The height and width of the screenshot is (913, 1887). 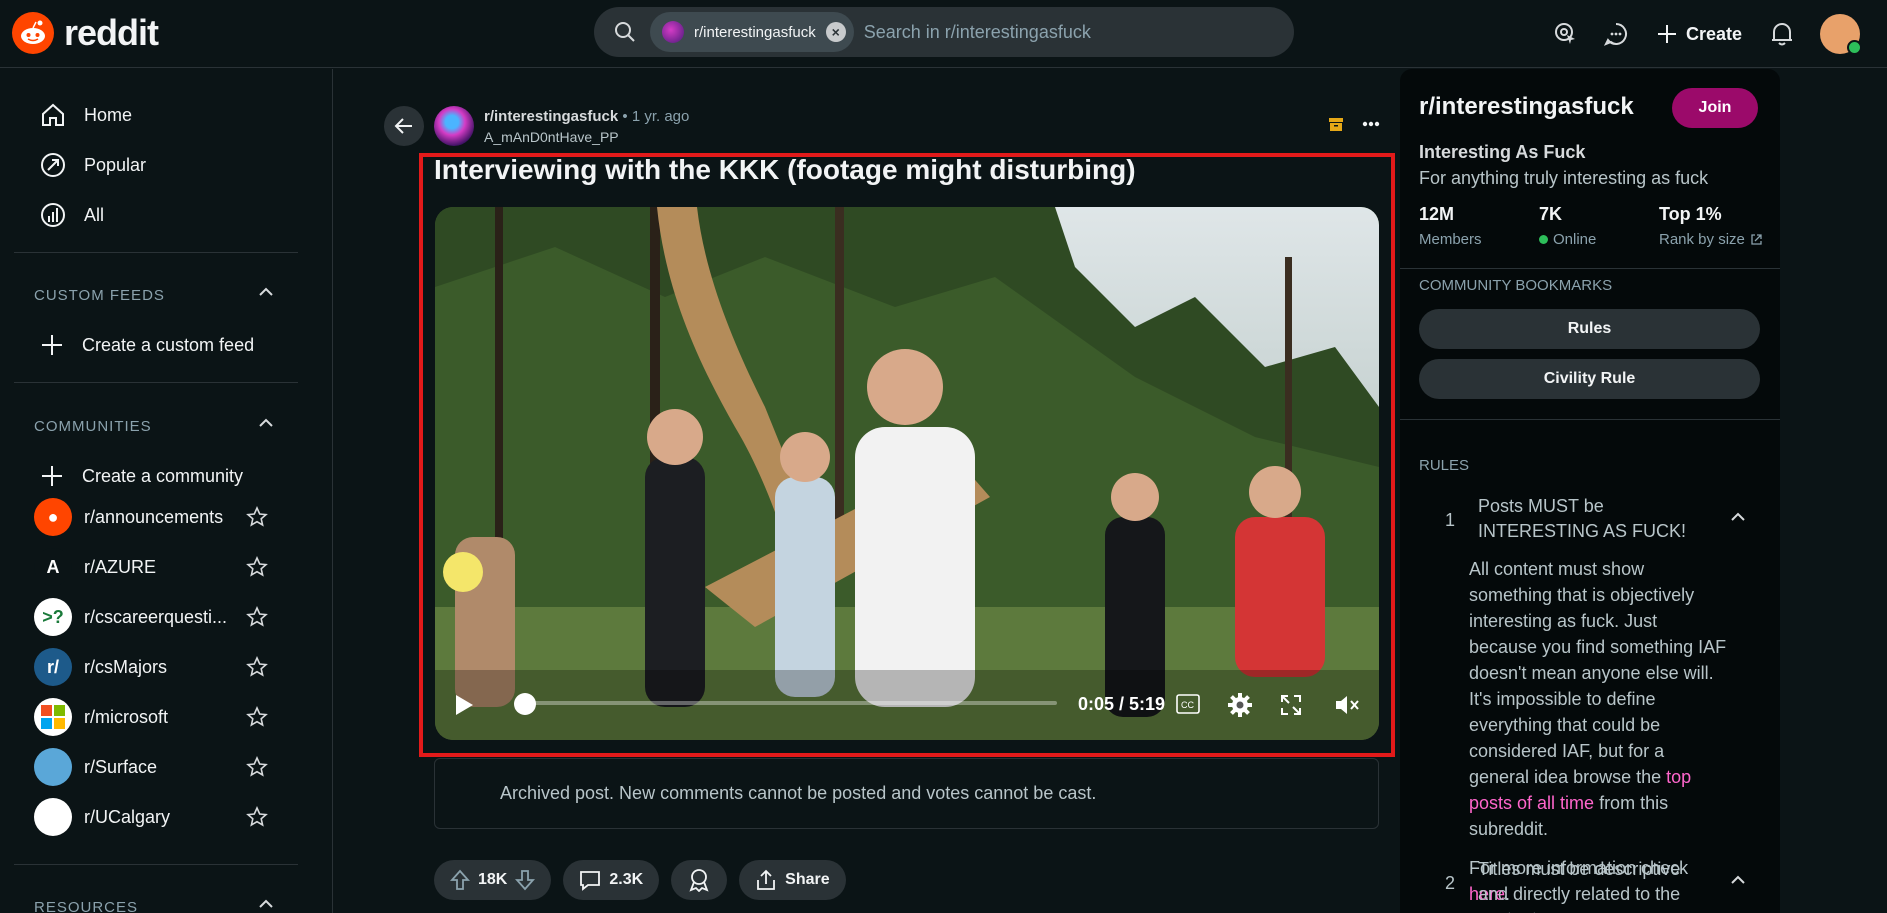 I want to click on external-link-icon, so click(x=1756, y=239).